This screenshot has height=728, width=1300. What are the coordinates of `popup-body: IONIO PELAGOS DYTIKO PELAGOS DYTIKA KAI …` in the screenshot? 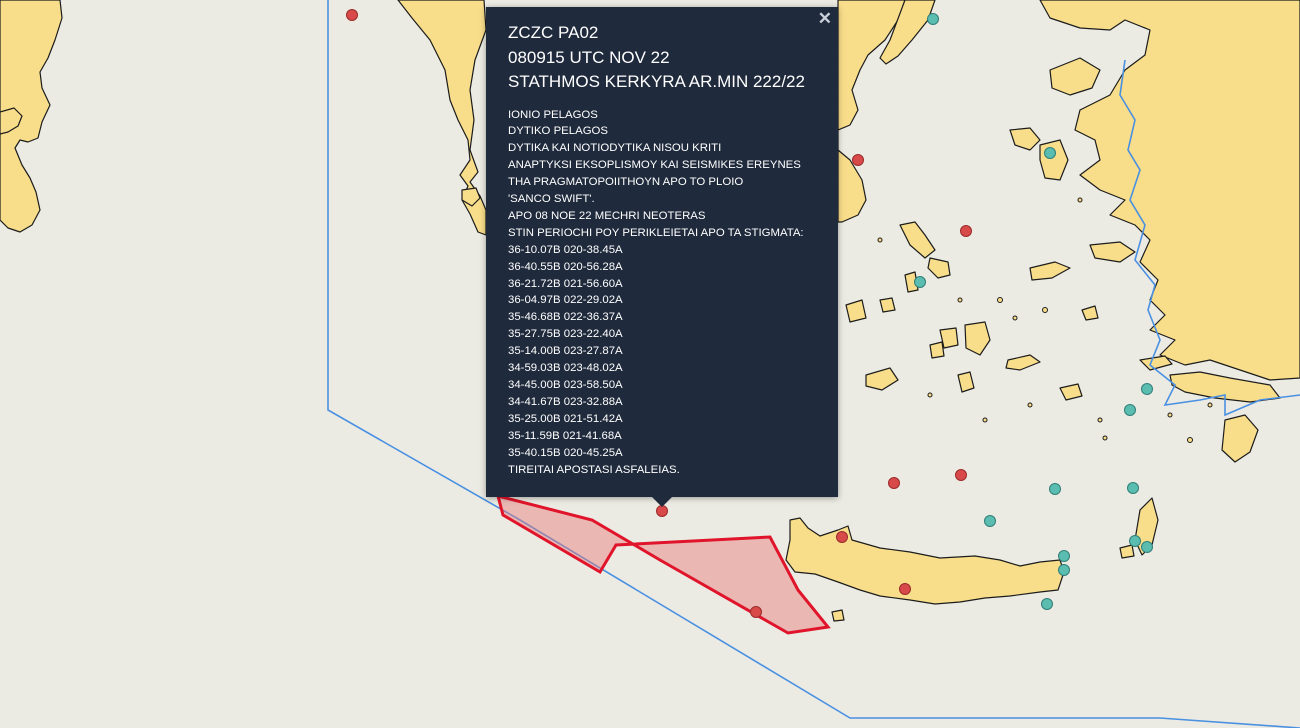 It's located at (663, 293).